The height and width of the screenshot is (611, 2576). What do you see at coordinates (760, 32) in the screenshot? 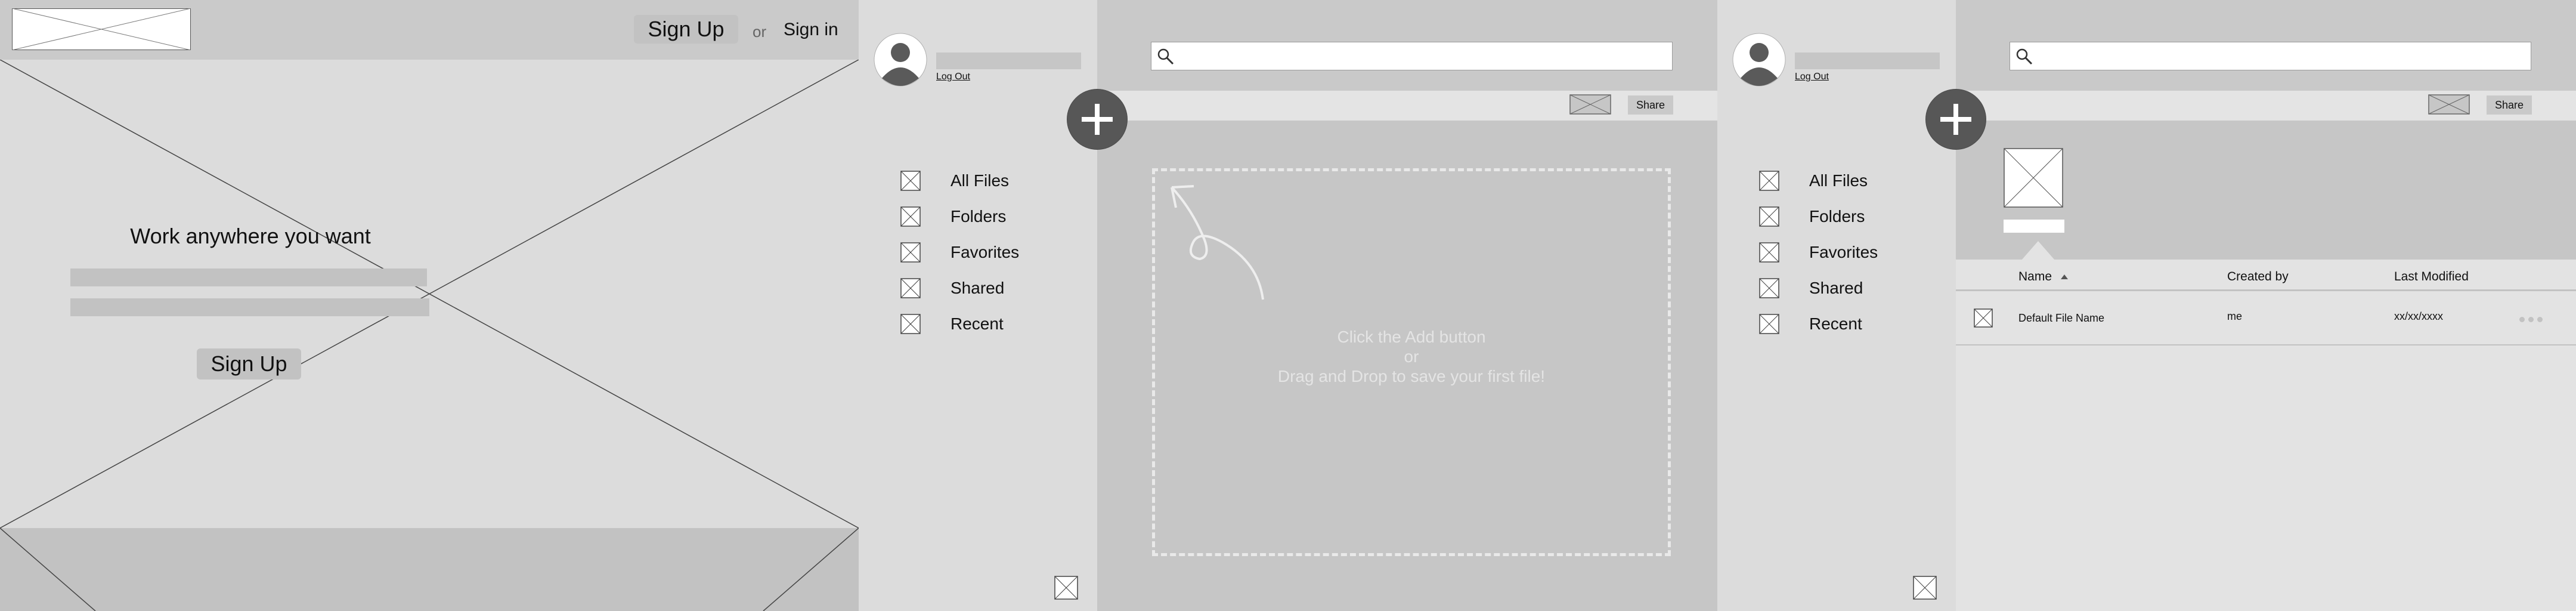
I see `or-text: or` at bounding box center [760, 32].